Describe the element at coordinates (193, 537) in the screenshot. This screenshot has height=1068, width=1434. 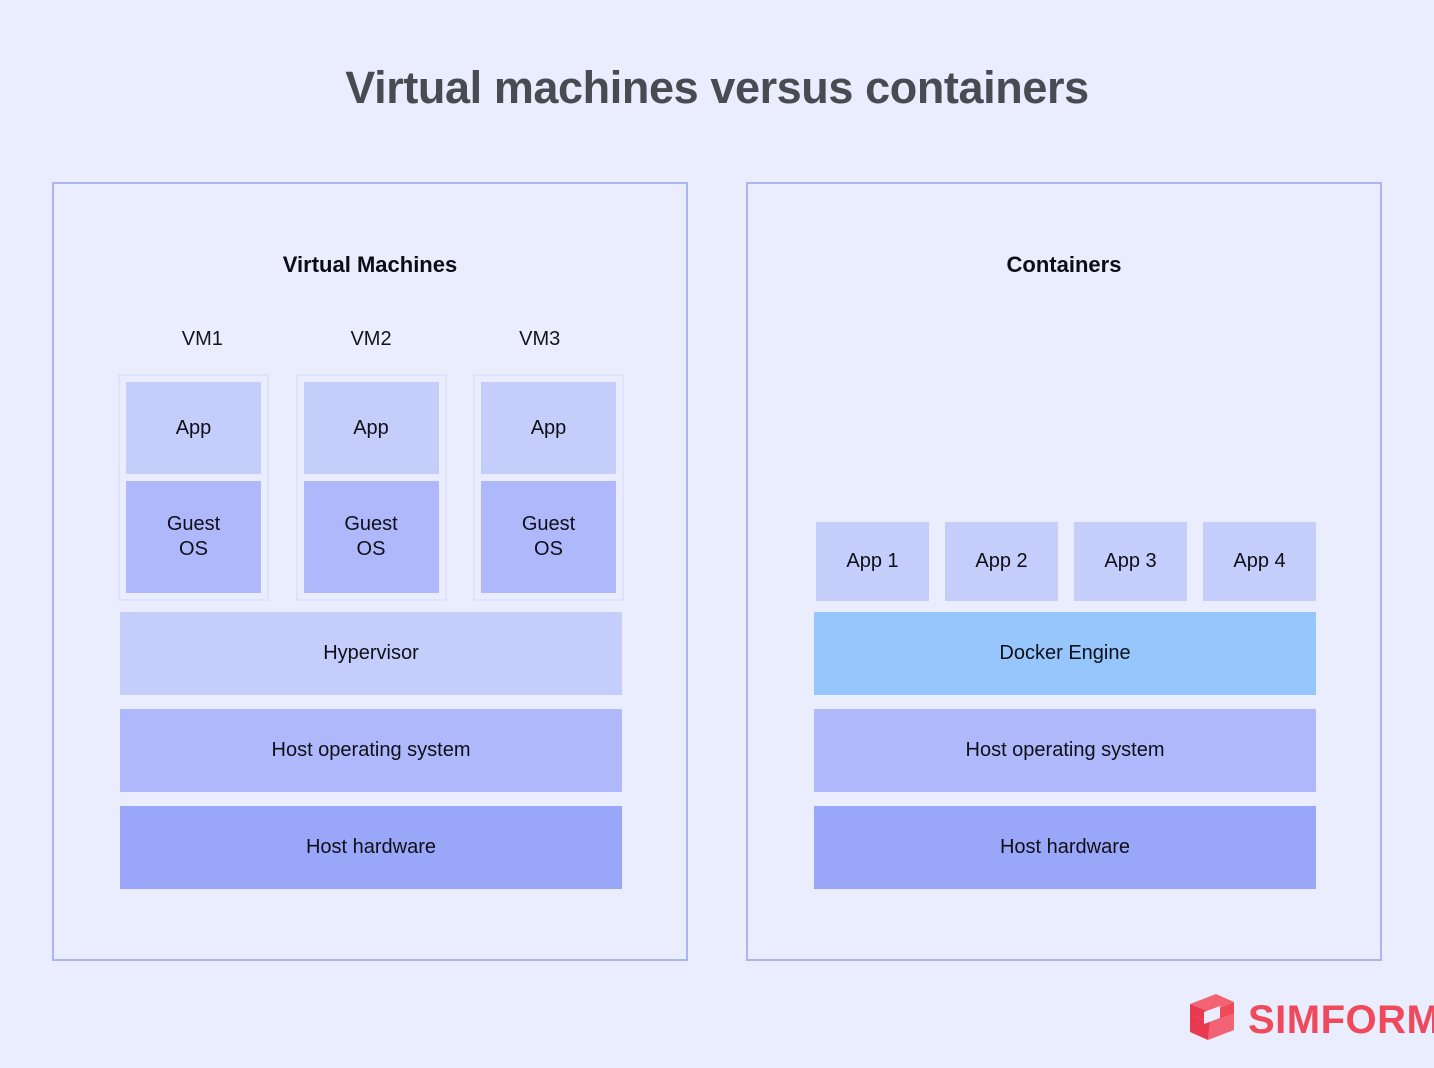
I see `vm1-guest-os-box: Guest OS` at that location.